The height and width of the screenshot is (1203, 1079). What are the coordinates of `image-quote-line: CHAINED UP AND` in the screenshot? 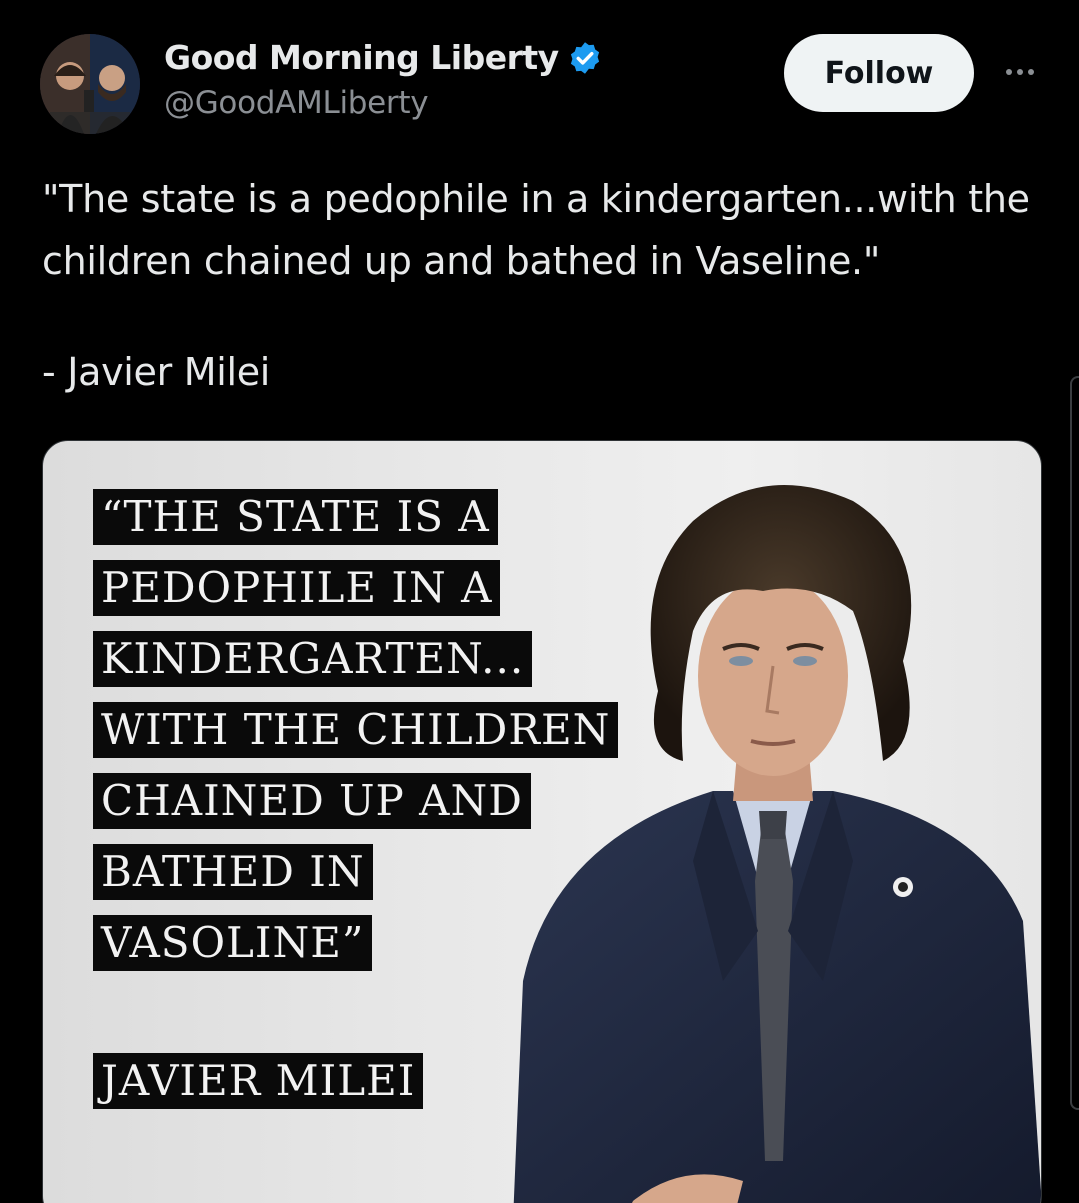 It's located at (355, 801).